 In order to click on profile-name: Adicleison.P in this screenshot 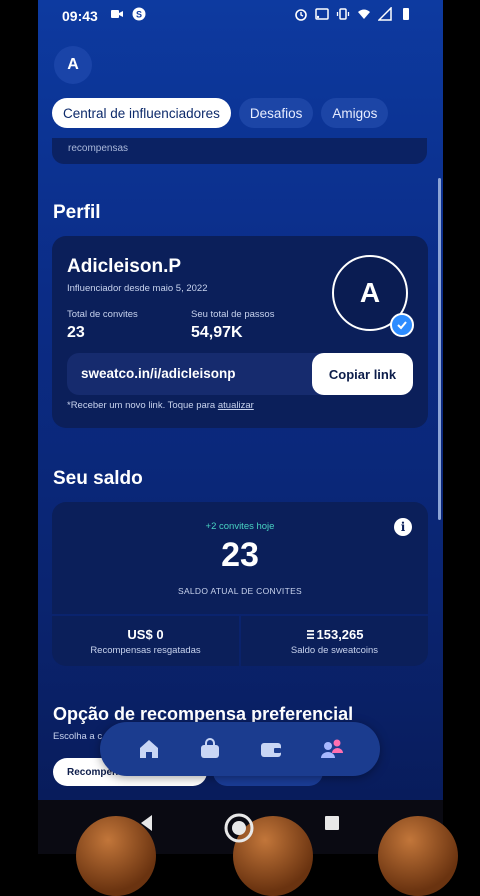, I will do `click(124, 266)`.